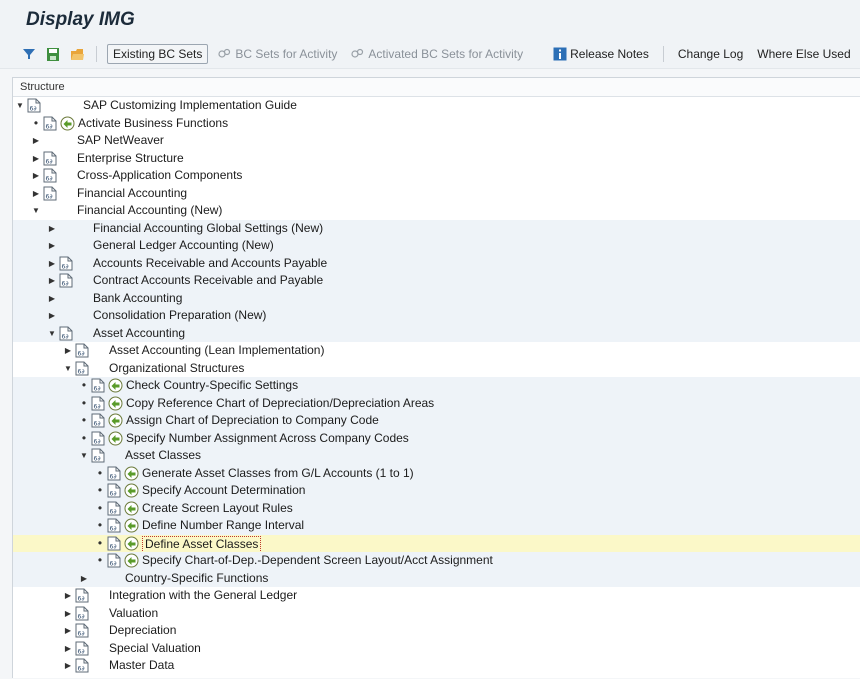 The image size is (860, 679). I want to click on tree-row: ▶ 6∂ Cross-Application Components, so click(436, 176).